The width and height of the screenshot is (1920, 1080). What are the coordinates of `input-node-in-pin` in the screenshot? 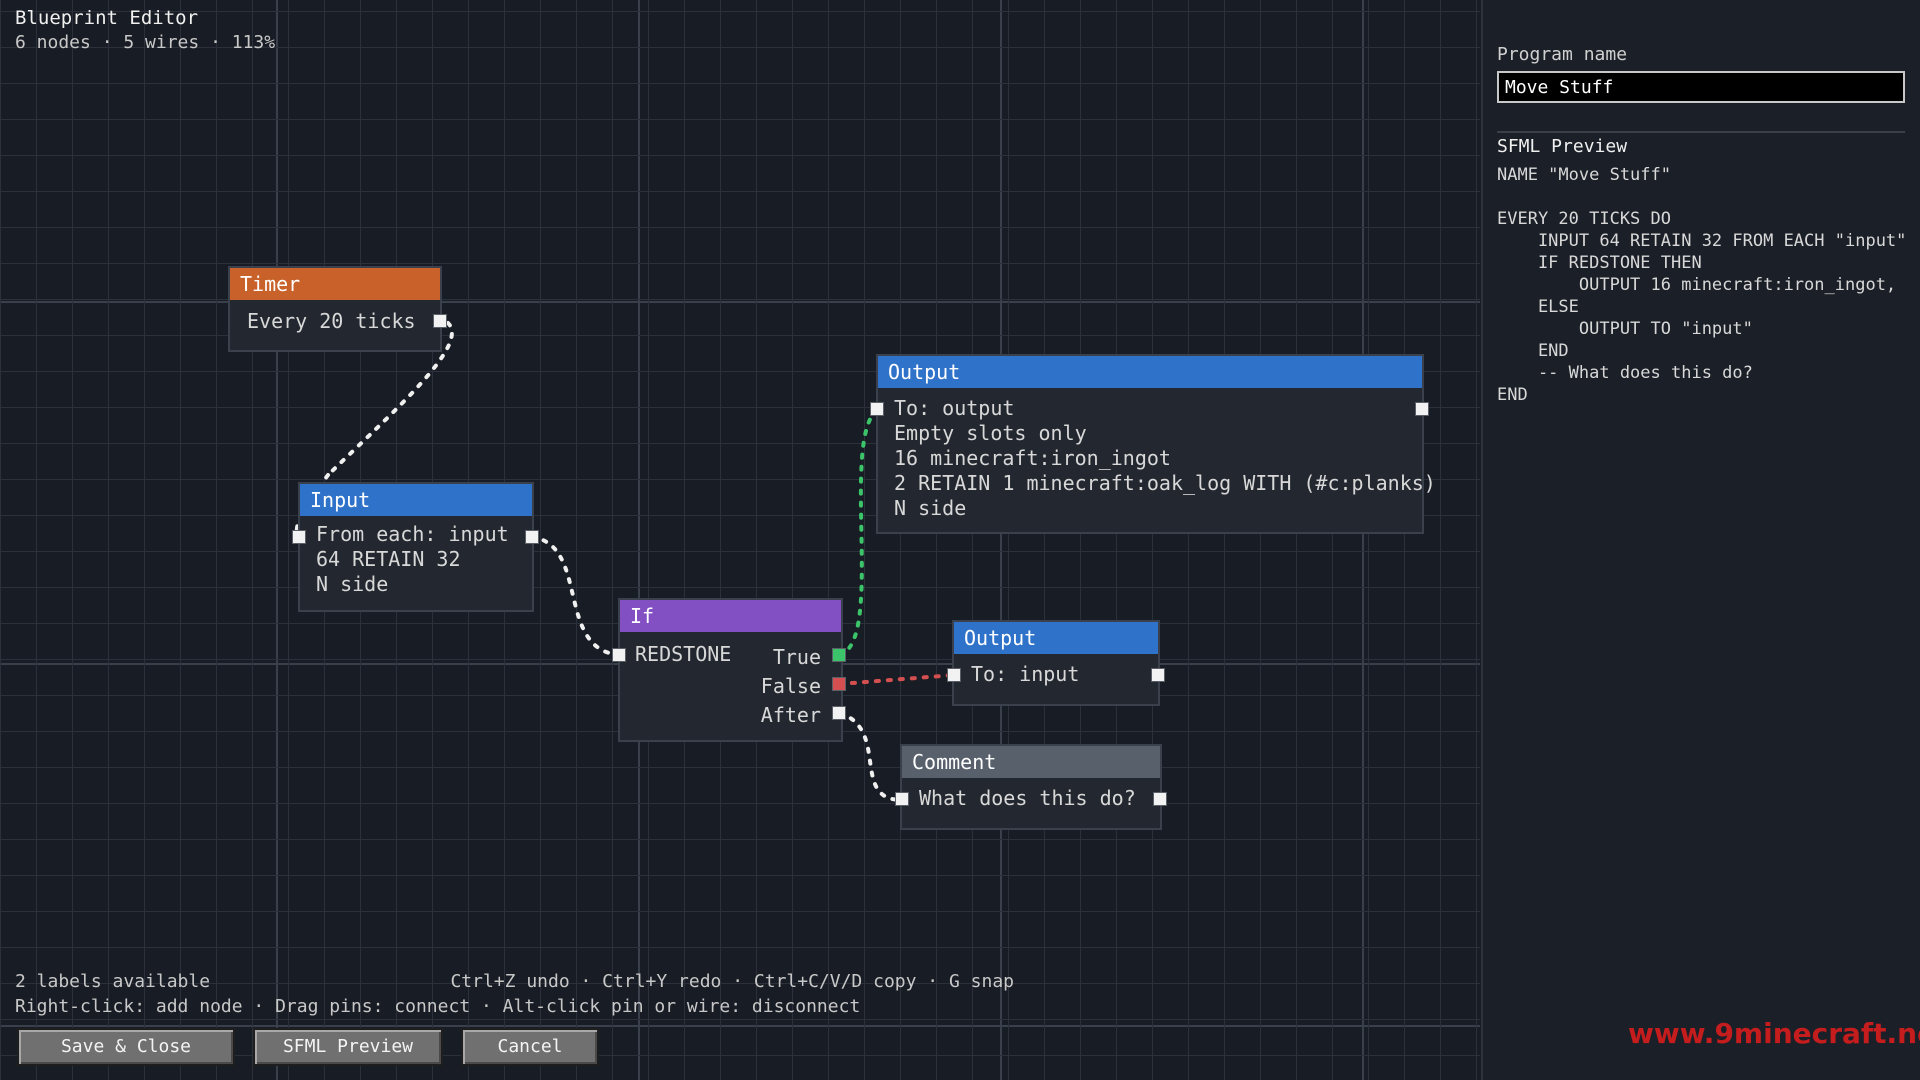 It's located at (299, 537).